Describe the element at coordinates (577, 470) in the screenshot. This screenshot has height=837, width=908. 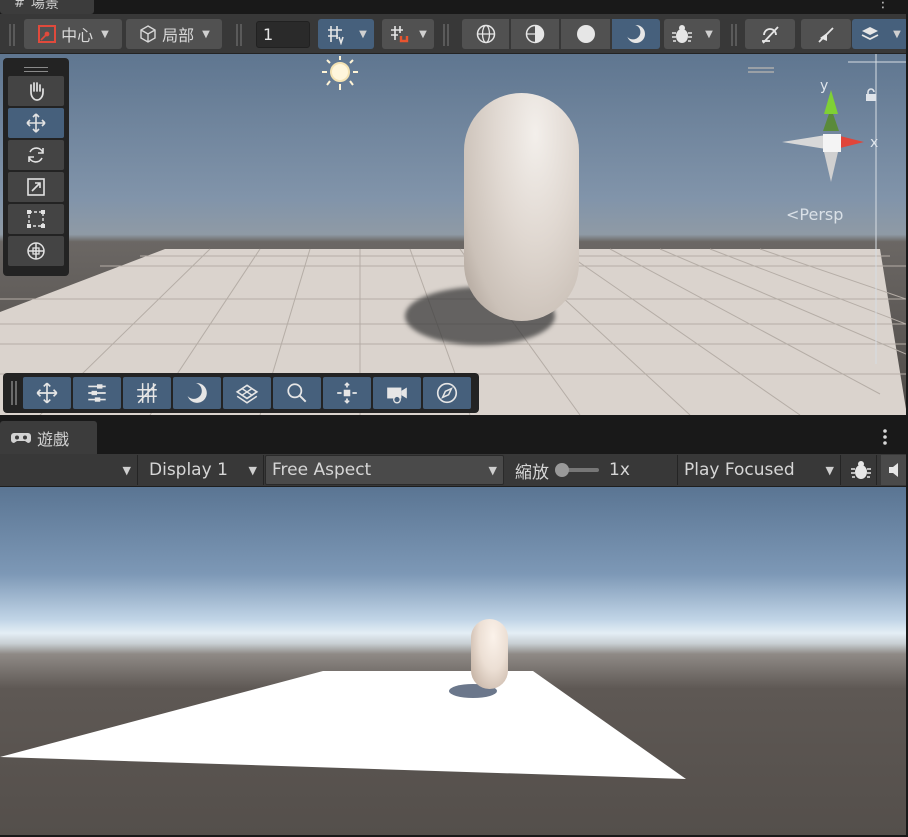
I see `zoom-slider` at that location.